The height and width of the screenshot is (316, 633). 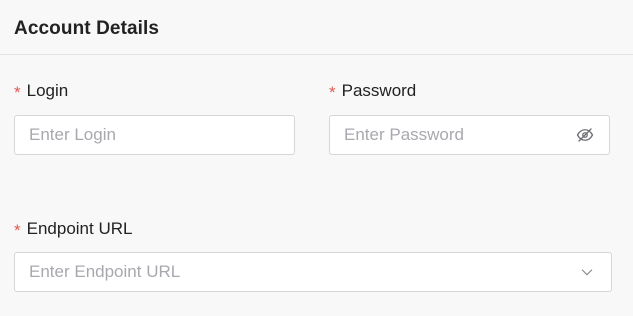 I want to click on chevron-down-icon, so click(x=587, y=272).